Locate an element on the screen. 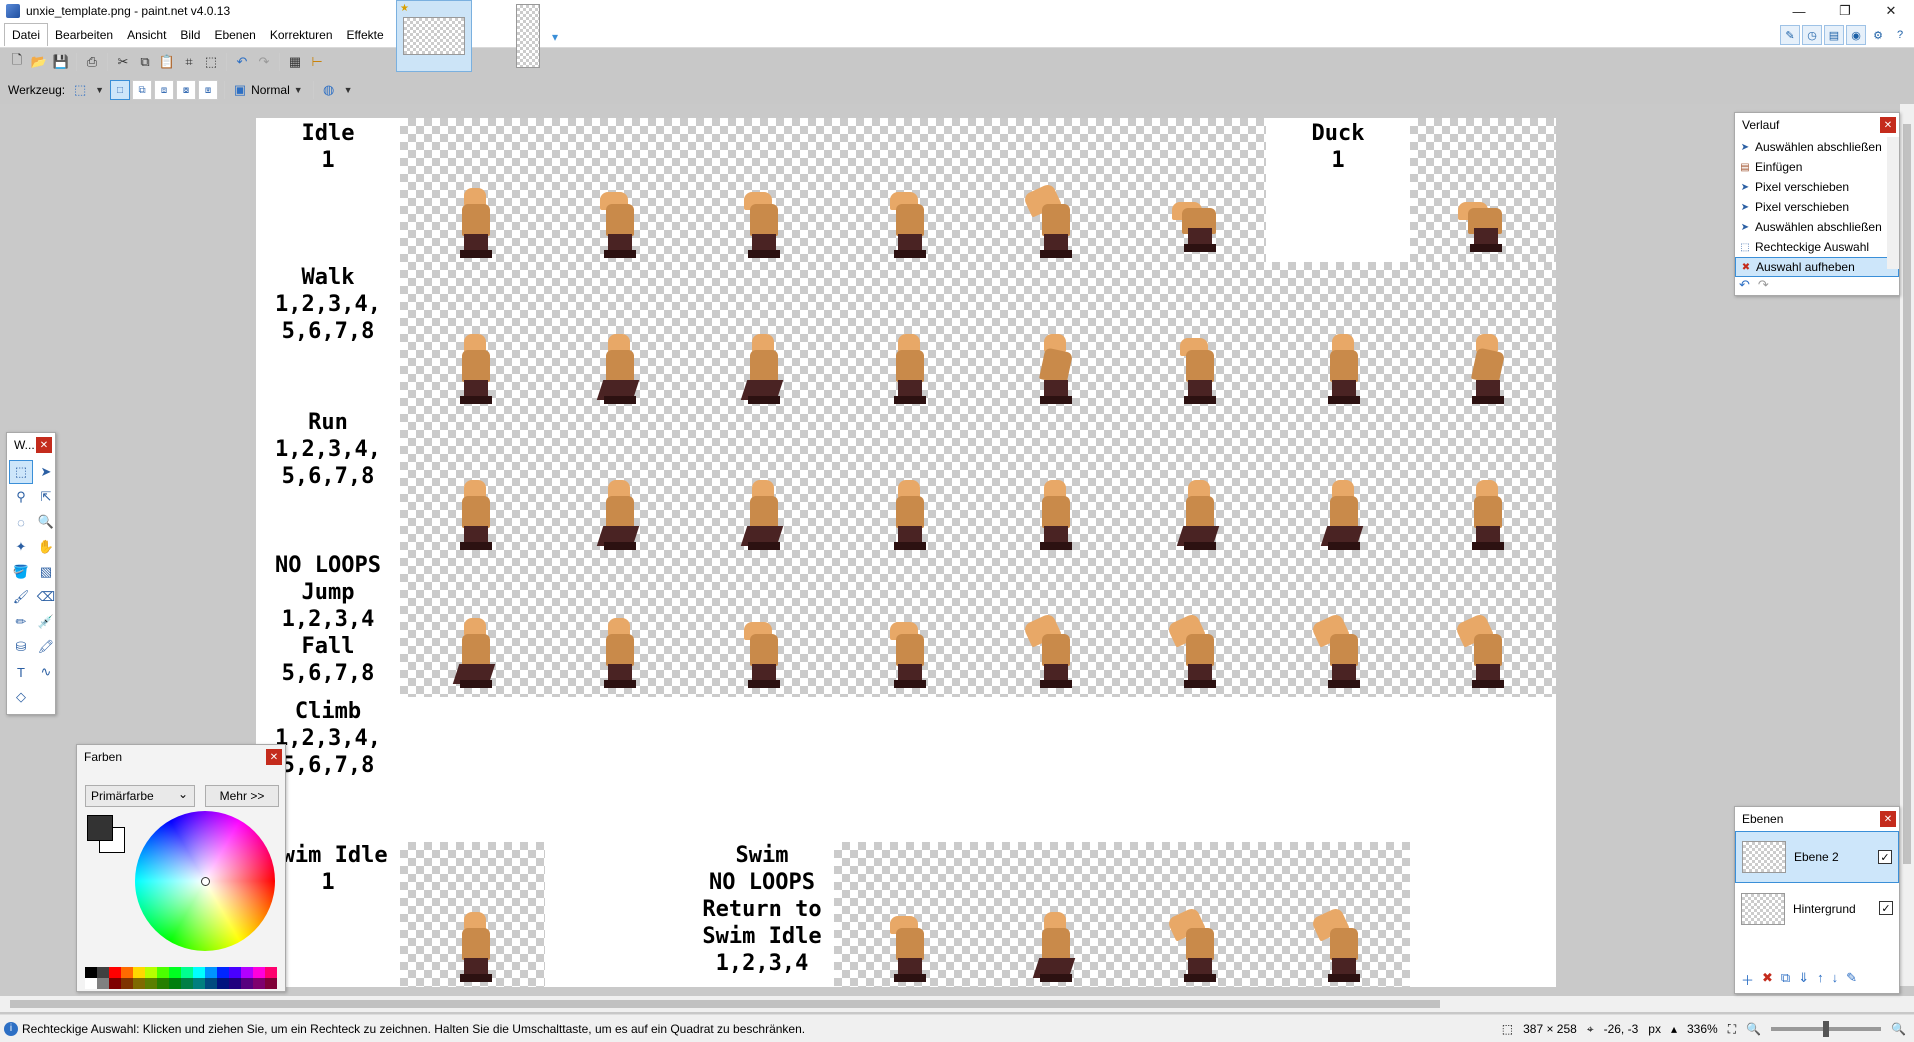 This screenshot has height=1042, width=1914. zoom-slider is located at coordinates (1826, 1029).